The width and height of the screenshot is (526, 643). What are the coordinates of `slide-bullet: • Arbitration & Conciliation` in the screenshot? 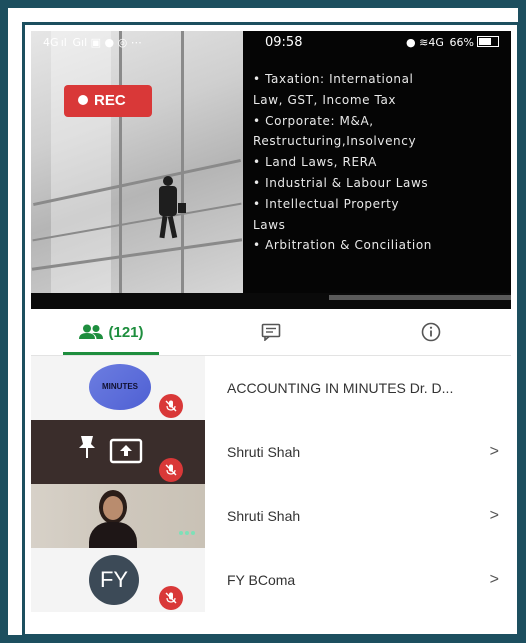 It's located at (343, 245).